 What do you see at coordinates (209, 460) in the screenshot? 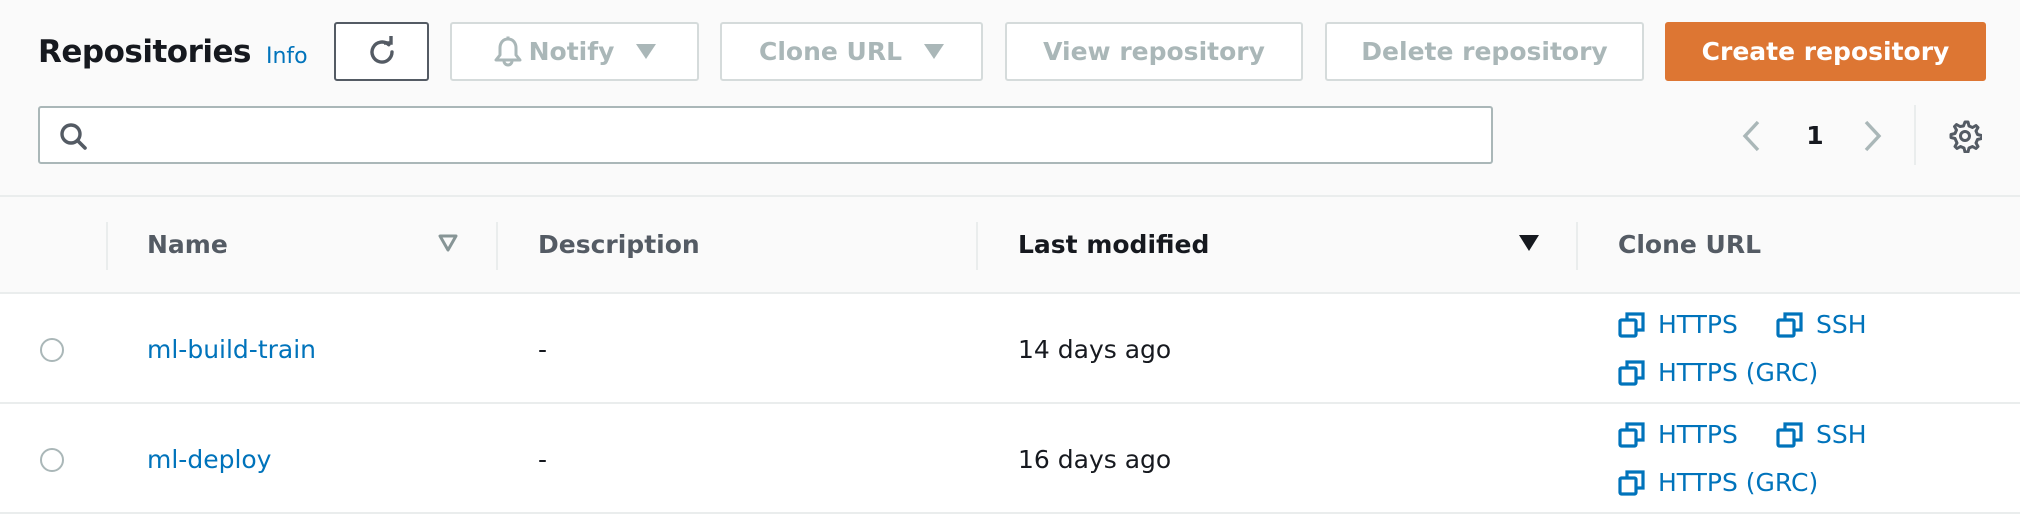
I see `repository-name-link: ml-deploy` at bounding box center [209, 460].